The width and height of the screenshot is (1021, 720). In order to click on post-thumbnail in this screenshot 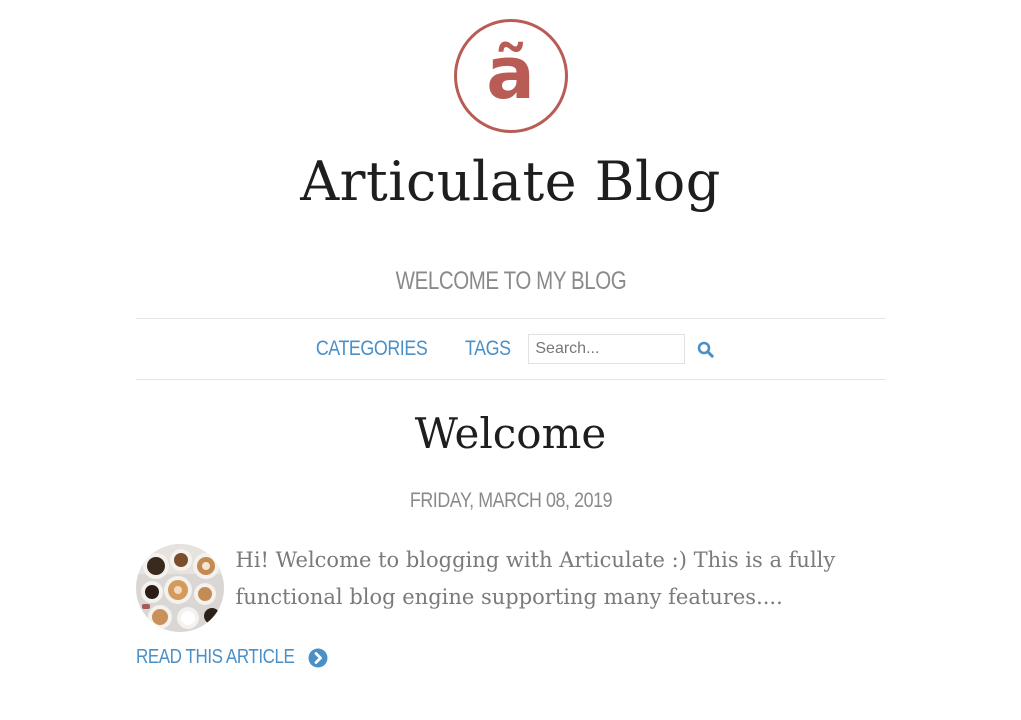, I will do `click(179, 588)`.